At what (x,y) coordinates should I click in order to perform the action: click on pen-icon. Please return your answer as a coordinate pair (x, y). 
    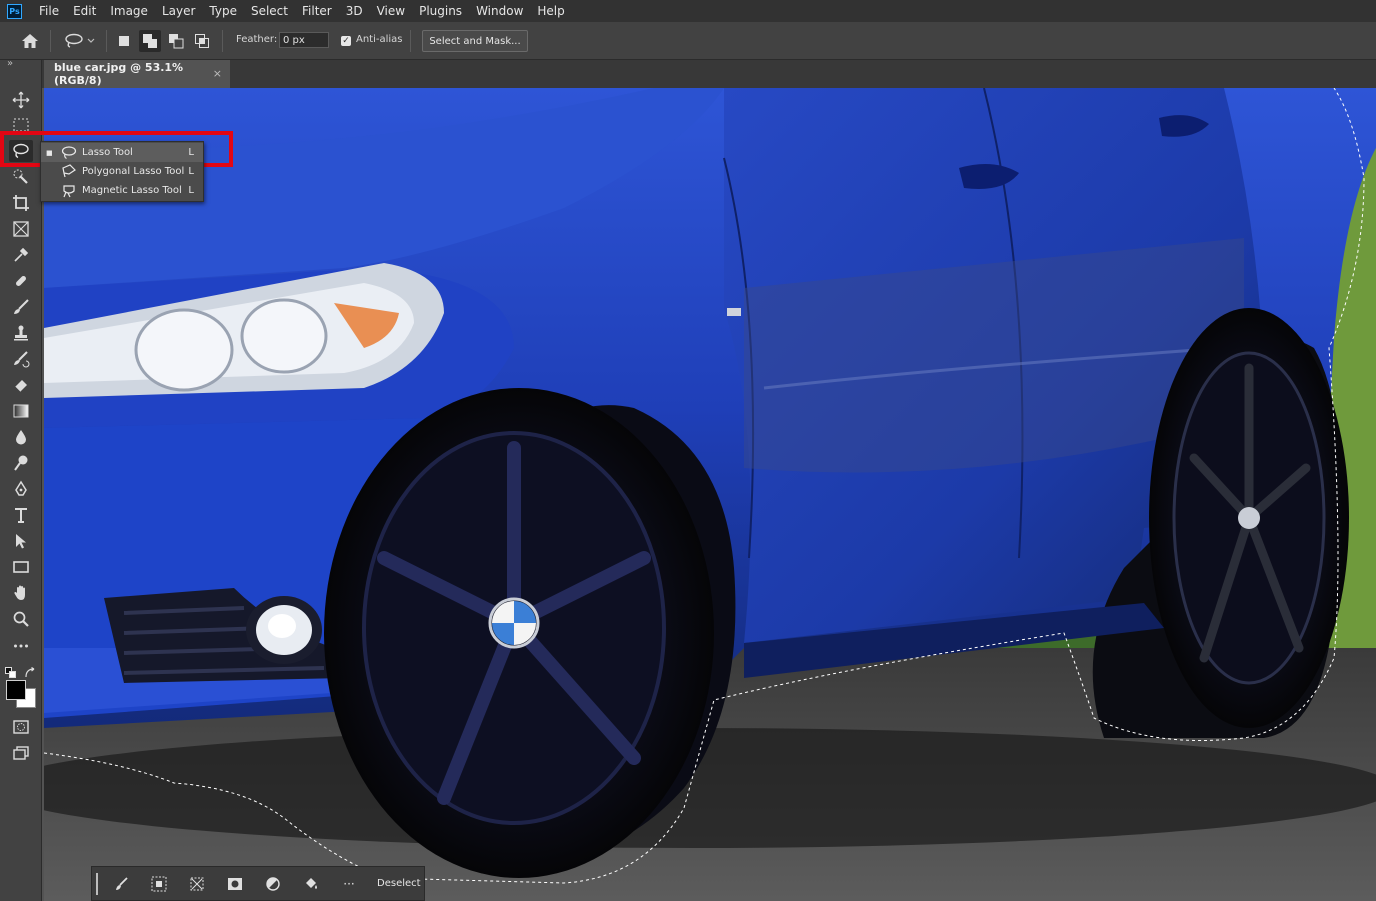
    Looking at the image, I should click on (21, 488).